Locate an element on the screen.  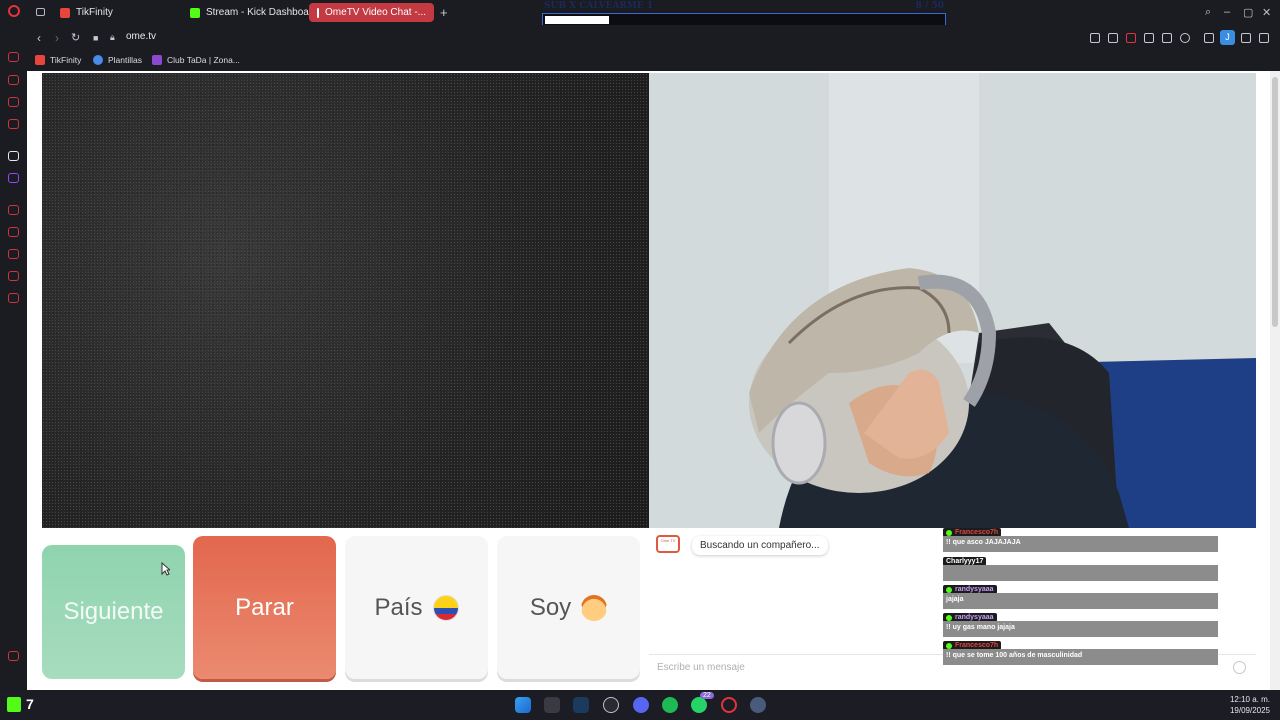
steam-icon is located at coordinates (581, 705).